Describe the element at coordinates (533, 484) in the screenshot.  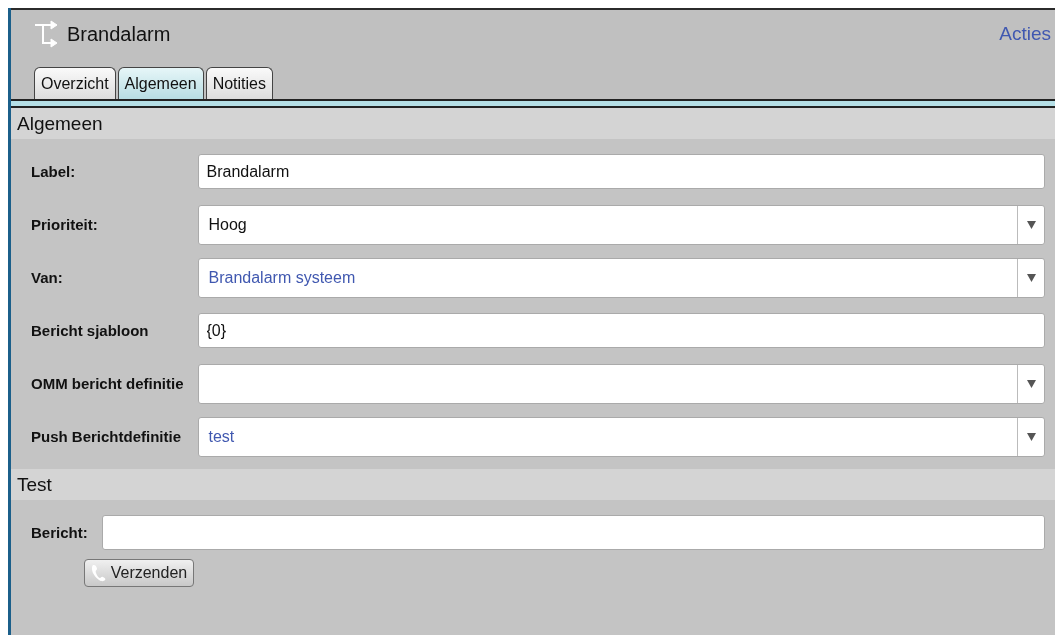
I see `section-title: Test` at that location.